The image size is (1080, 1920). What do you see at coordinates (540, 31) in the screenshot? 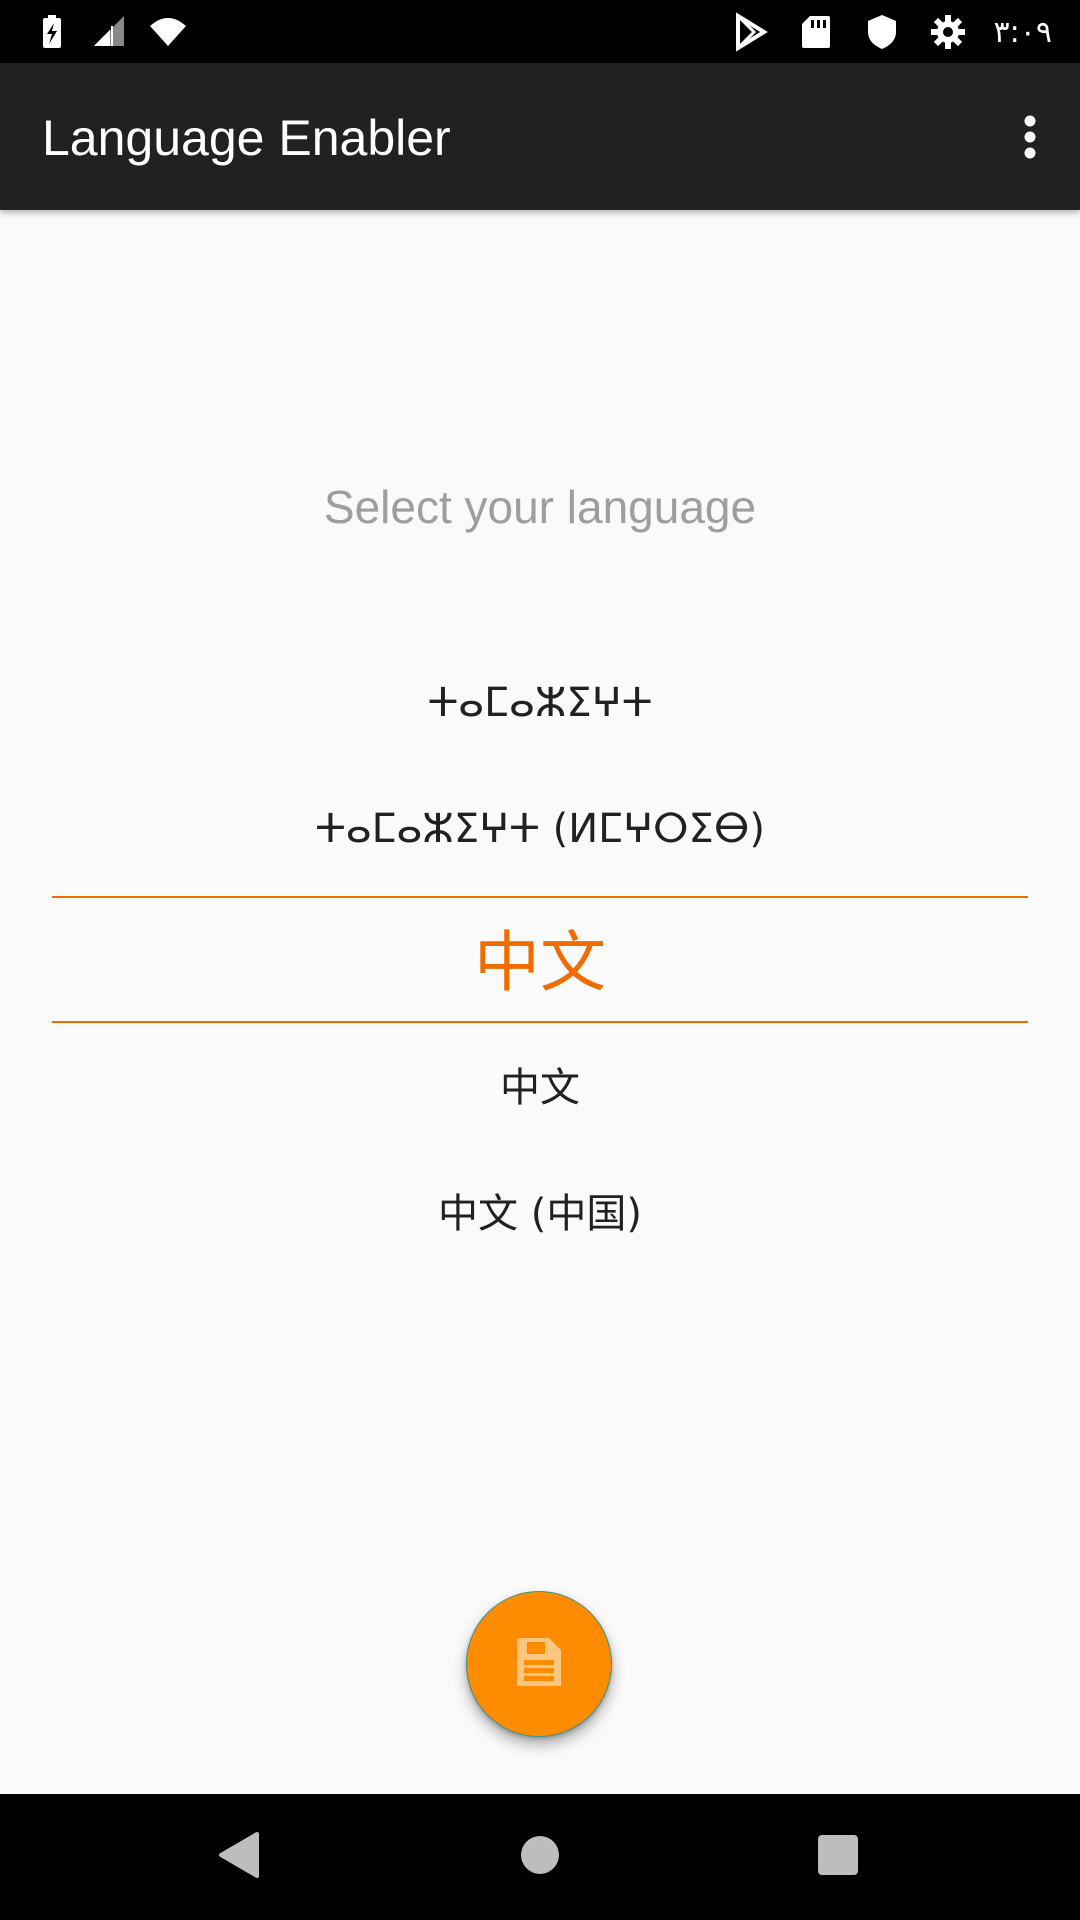
I see `status-bar: ۳:۰۹` at bounding box center [540, 31].